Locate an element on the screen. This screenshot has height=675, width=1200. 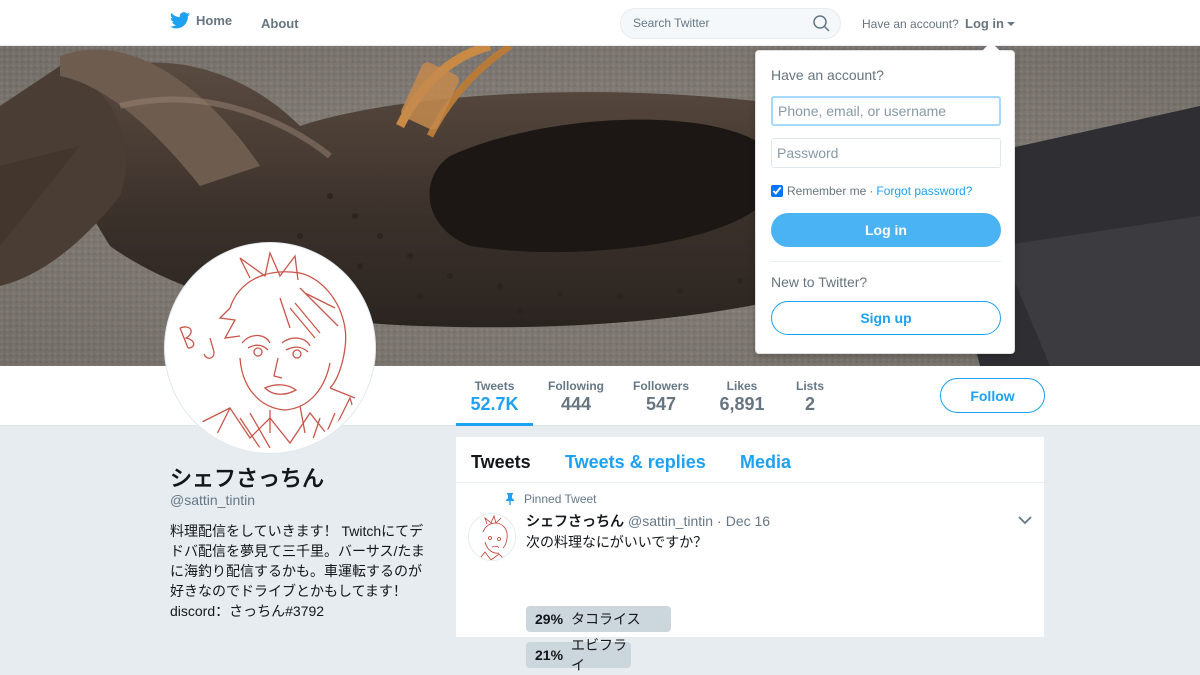
stat-followers-label: Followers is located at coordinates (660, 386).